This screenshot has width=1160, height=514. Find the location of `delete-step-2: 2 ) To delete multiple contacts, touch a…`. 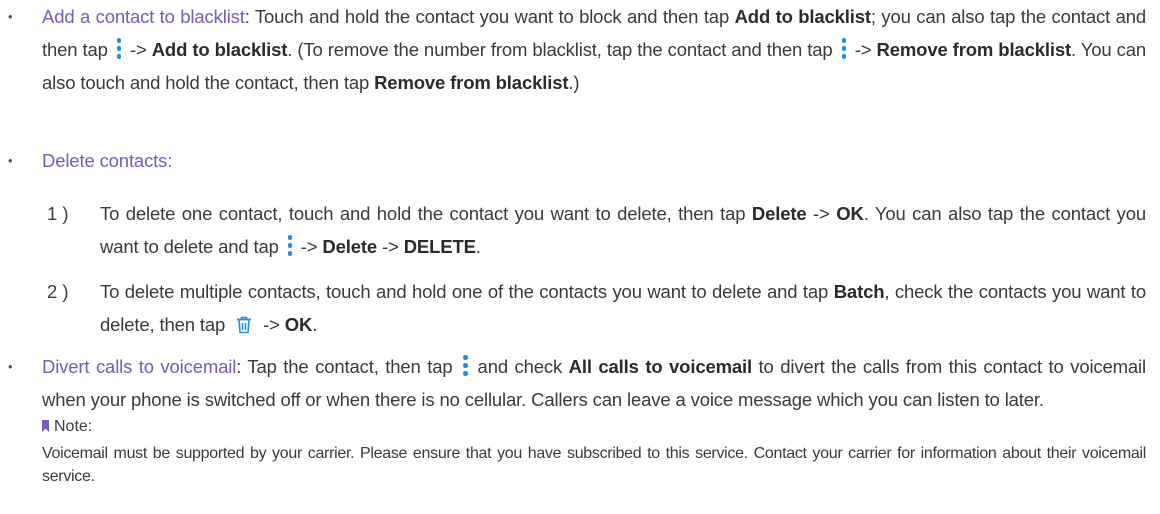

delete-step-2: 2 ) To delete multiple contacts, touch a… is located at coordinates (580, 309).